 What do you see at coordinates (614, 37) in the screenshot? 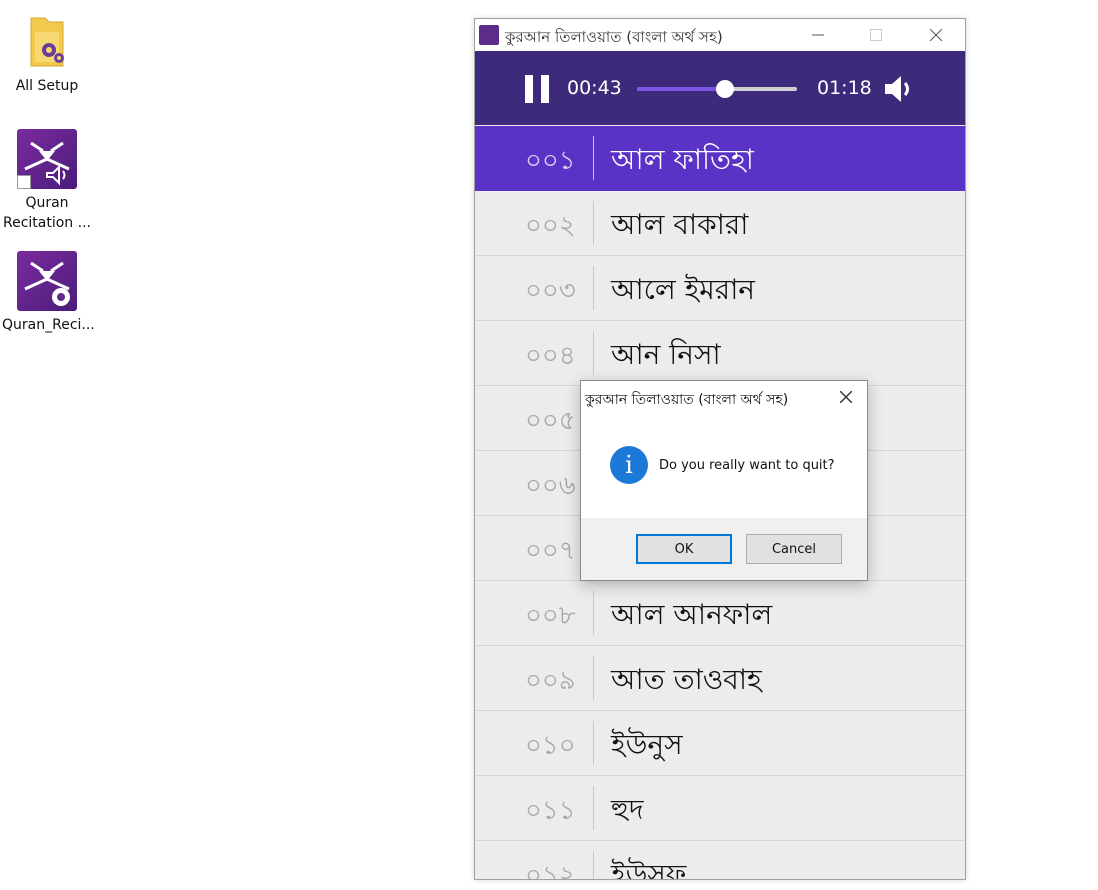
I see `window-title: কুরআন তিলাওয়াত (বাংলা অর্থ সহ)` at bounding box center [614, 37].